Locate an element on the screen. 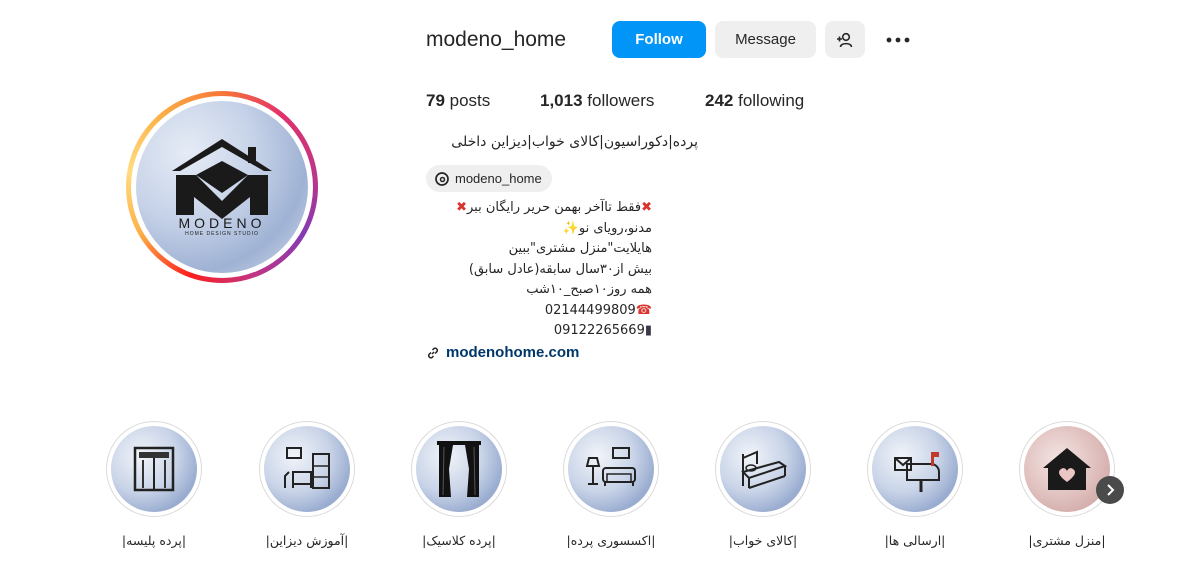 This screenshot has width=1200, height=583. posts-count: 79 is located at coordinates (435, 100).